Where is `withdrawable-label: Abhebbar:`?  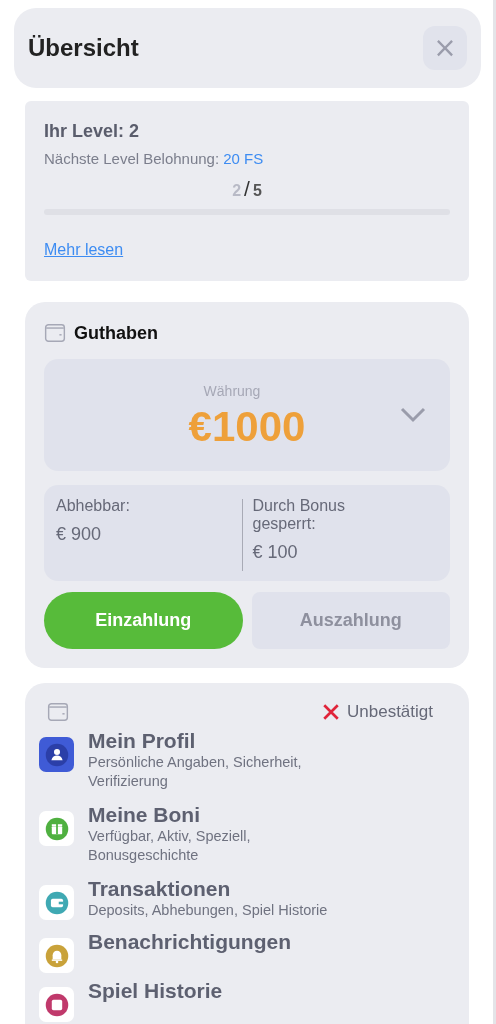
withdrawable-label: Abhebbar: is located at coordinates (93, 506).